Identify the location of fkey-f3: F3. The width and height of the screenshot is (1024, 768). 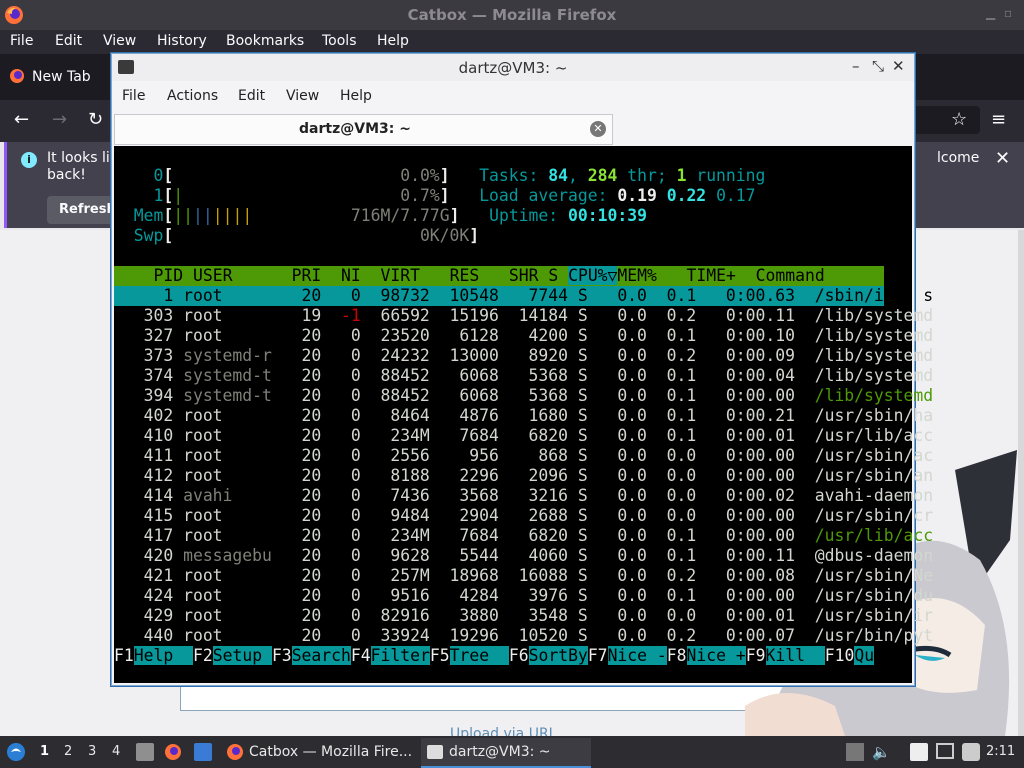
(282, 655).